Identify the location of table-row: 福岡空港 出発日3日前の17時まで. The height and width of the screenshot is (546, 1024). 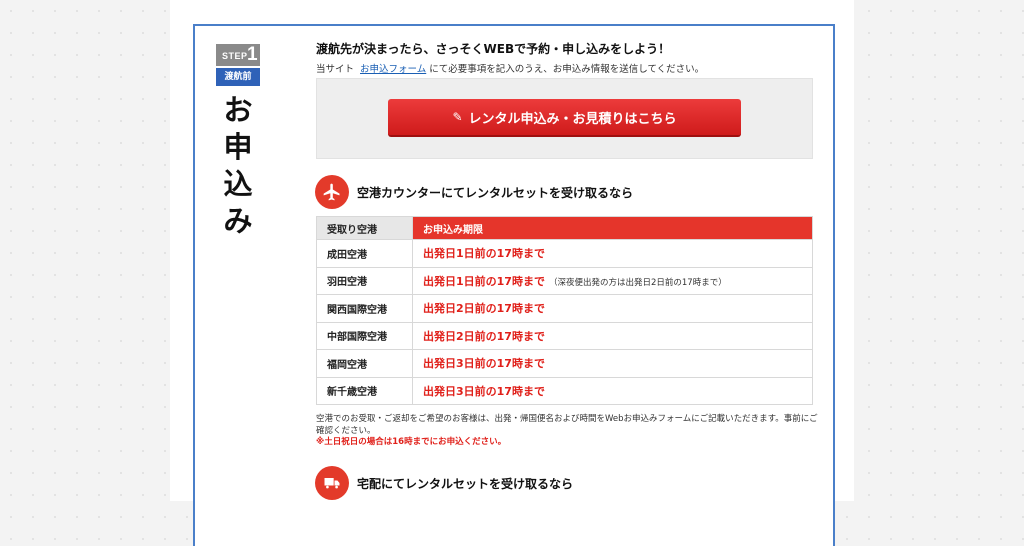
(564, 363).